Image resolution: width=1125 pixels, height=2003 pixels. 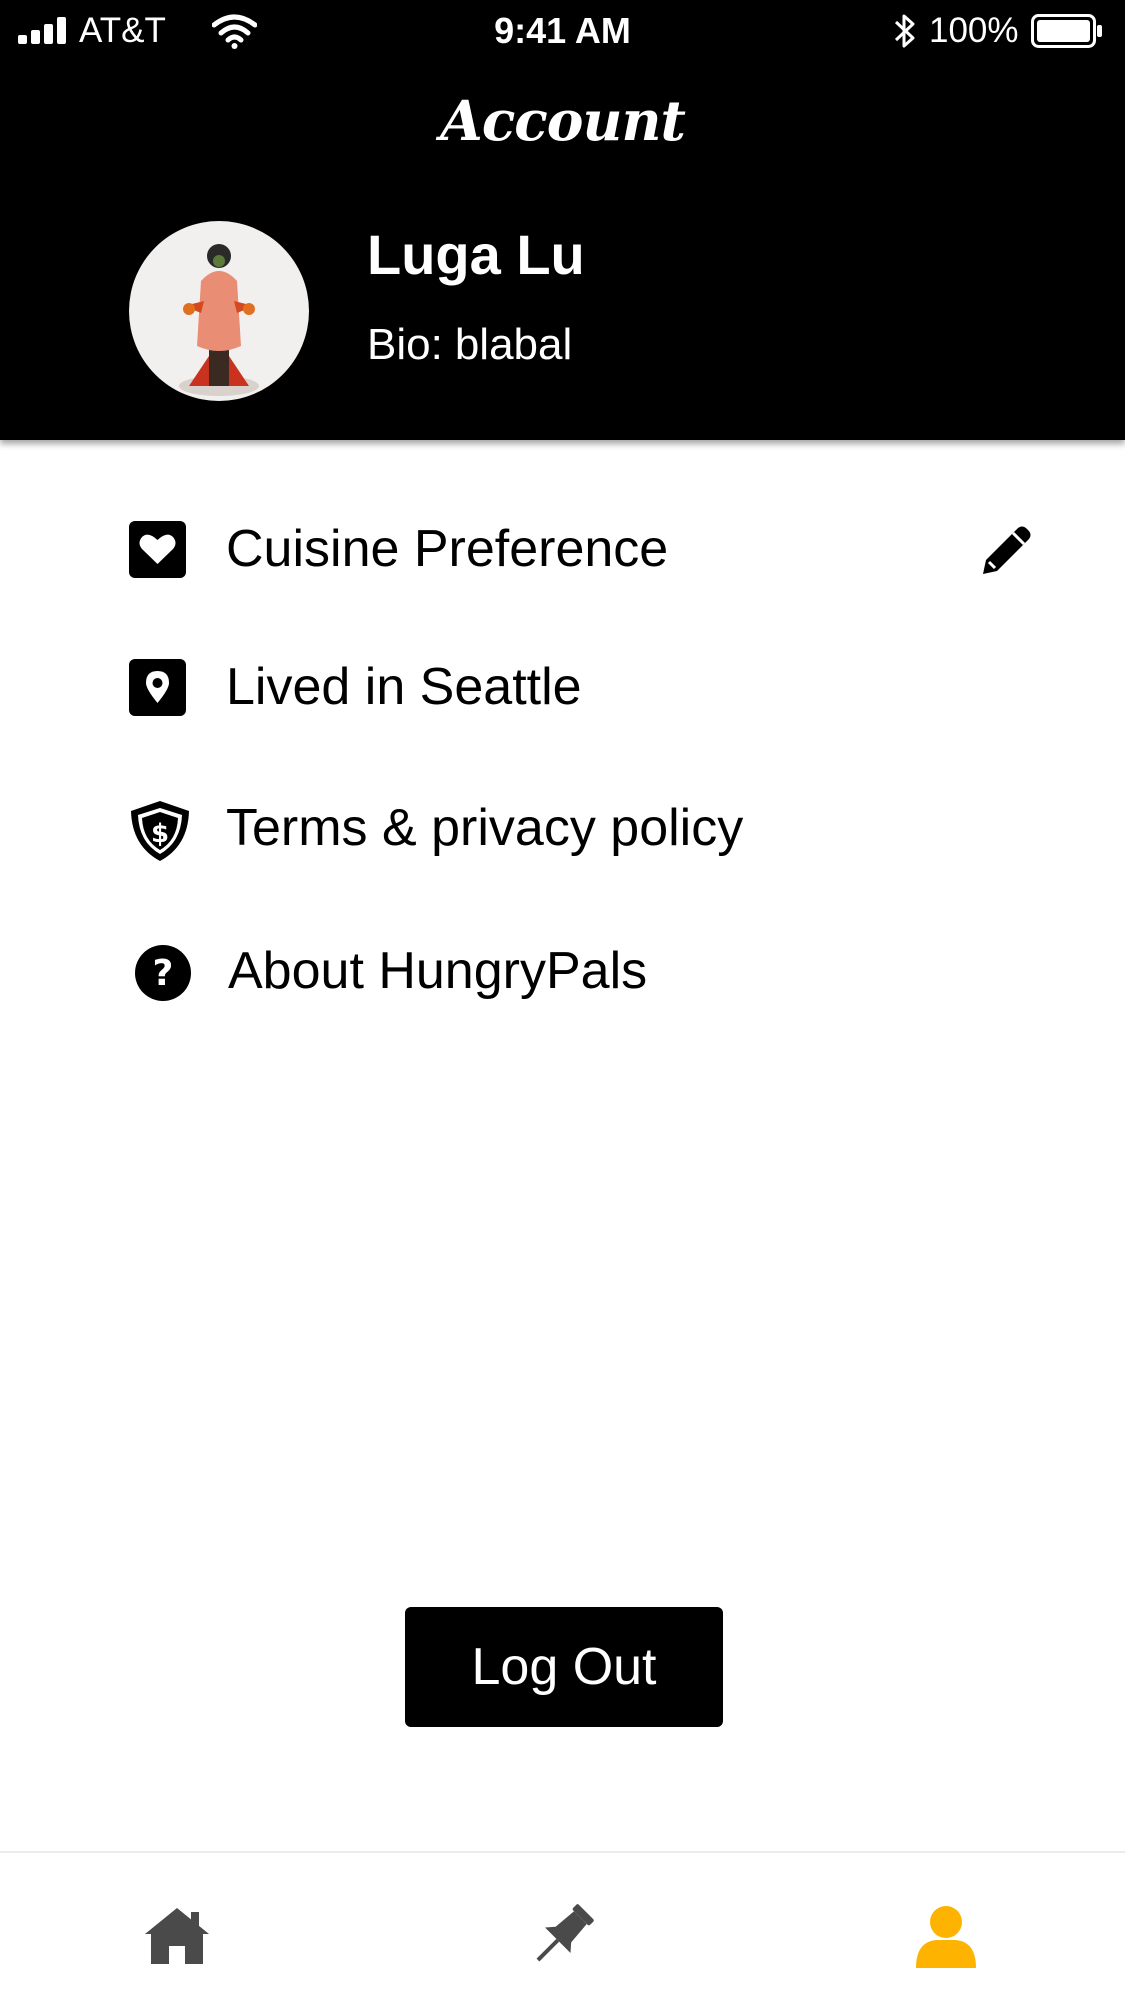 What do you see at coordinates (219, 320) in the screenshot?
I see `avatar-image` at bounding box center [219, 320].